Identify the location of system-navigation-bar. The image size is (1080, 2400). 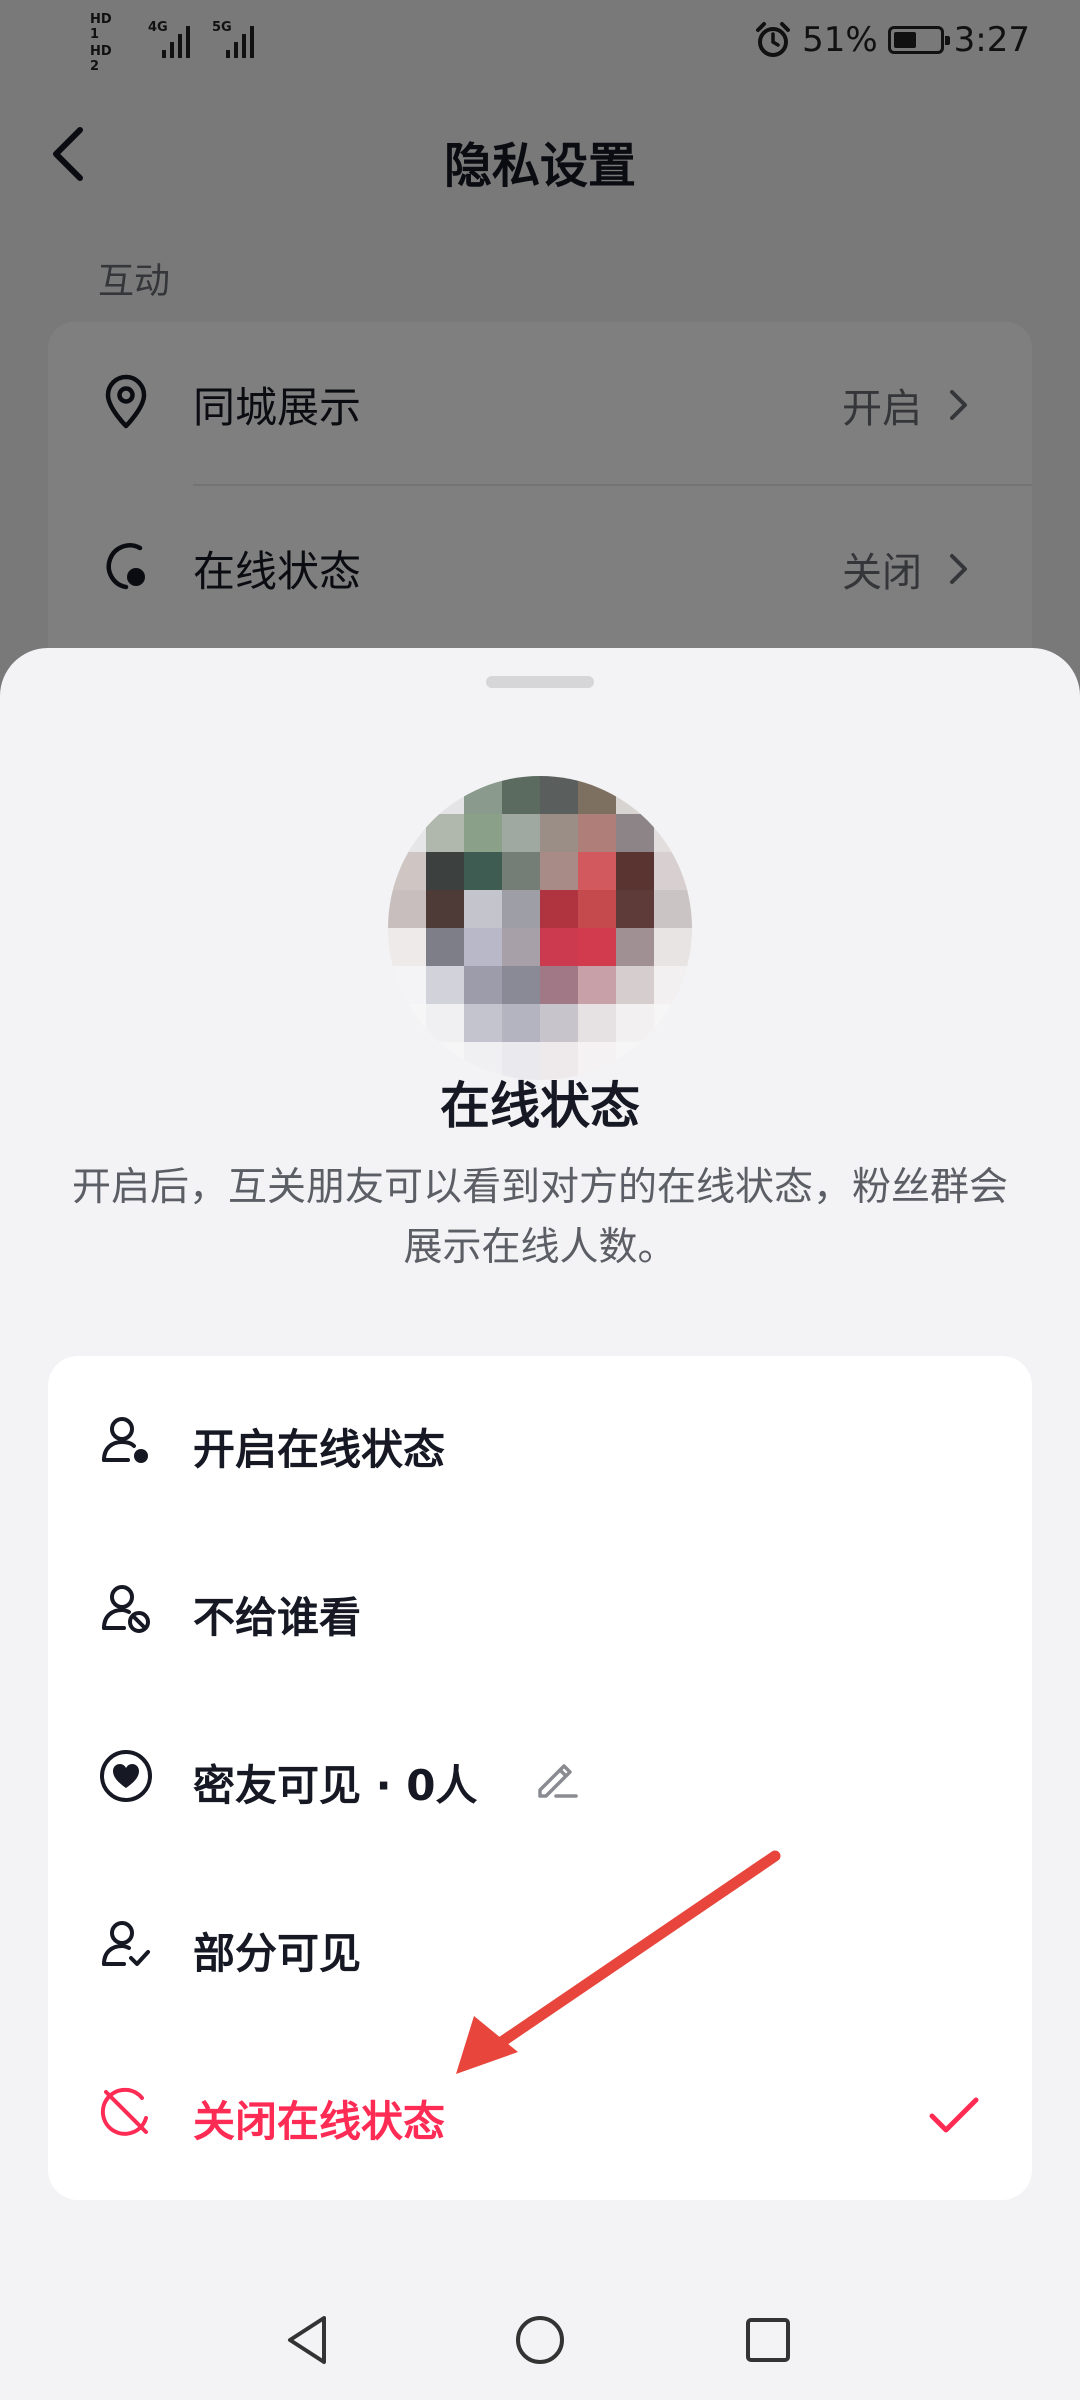
(540, 2340).